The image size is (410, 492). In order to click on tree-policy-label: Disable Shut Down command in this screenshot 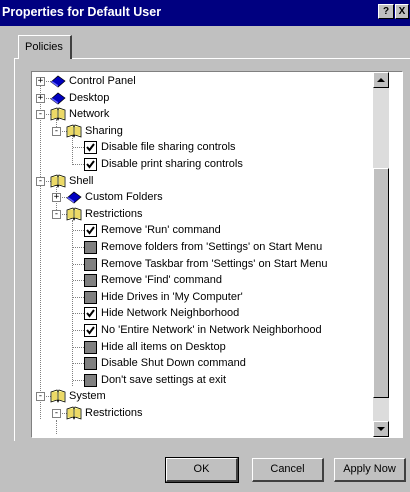, I will do `click(173, 363)`.